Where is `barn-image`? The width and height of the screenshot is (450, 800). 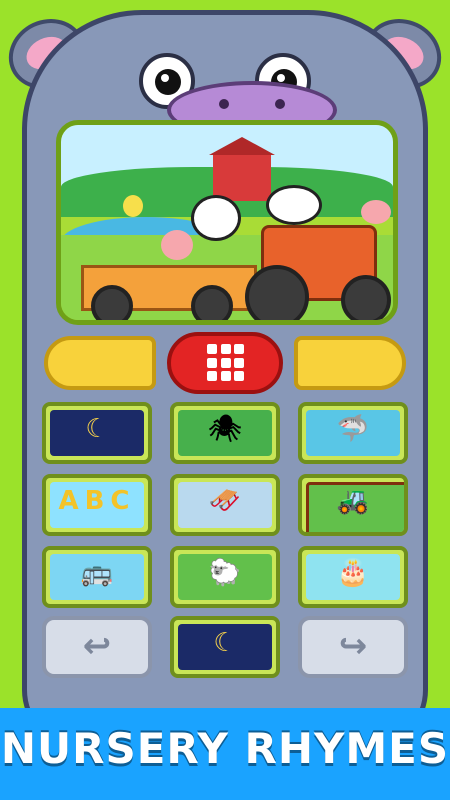
barn-image is located at coordinates (242, 169).